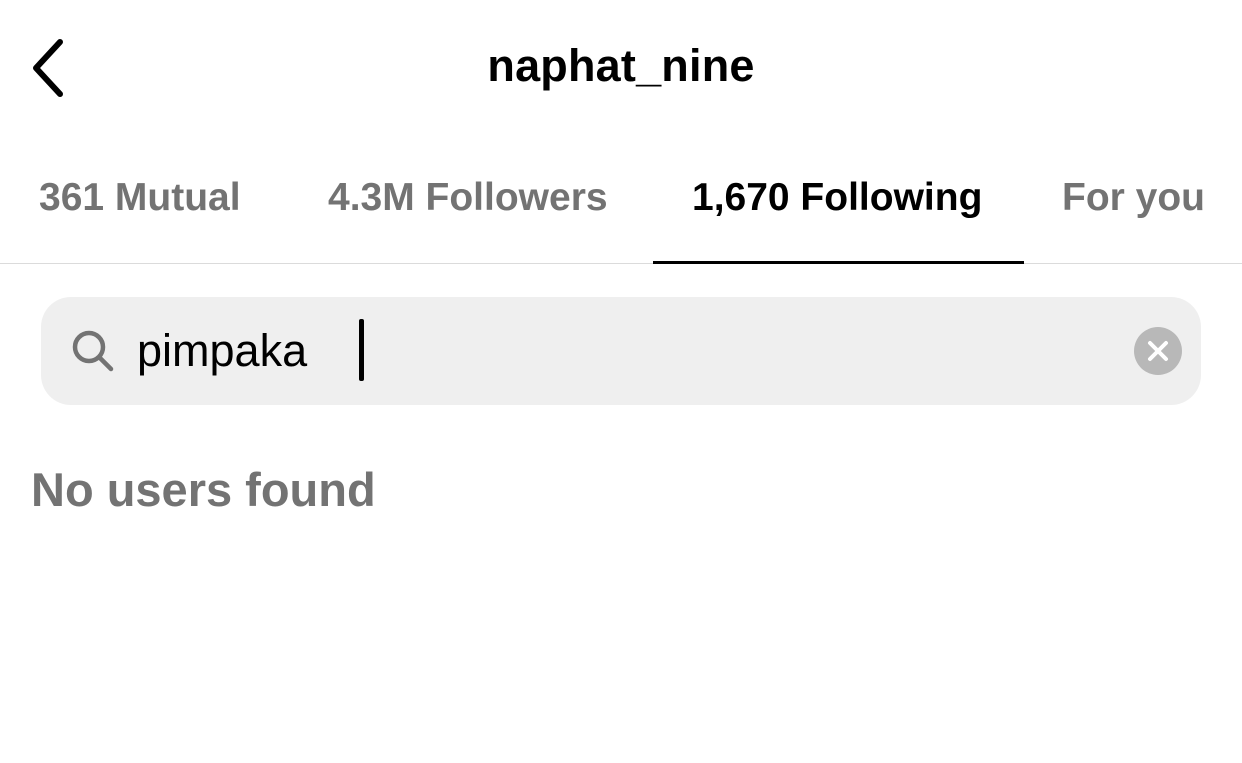  What do you see at coordinates (837, 198) in the screenshot?
I see `tab-following: 1,670 Following` at bounding box center [837, 198].